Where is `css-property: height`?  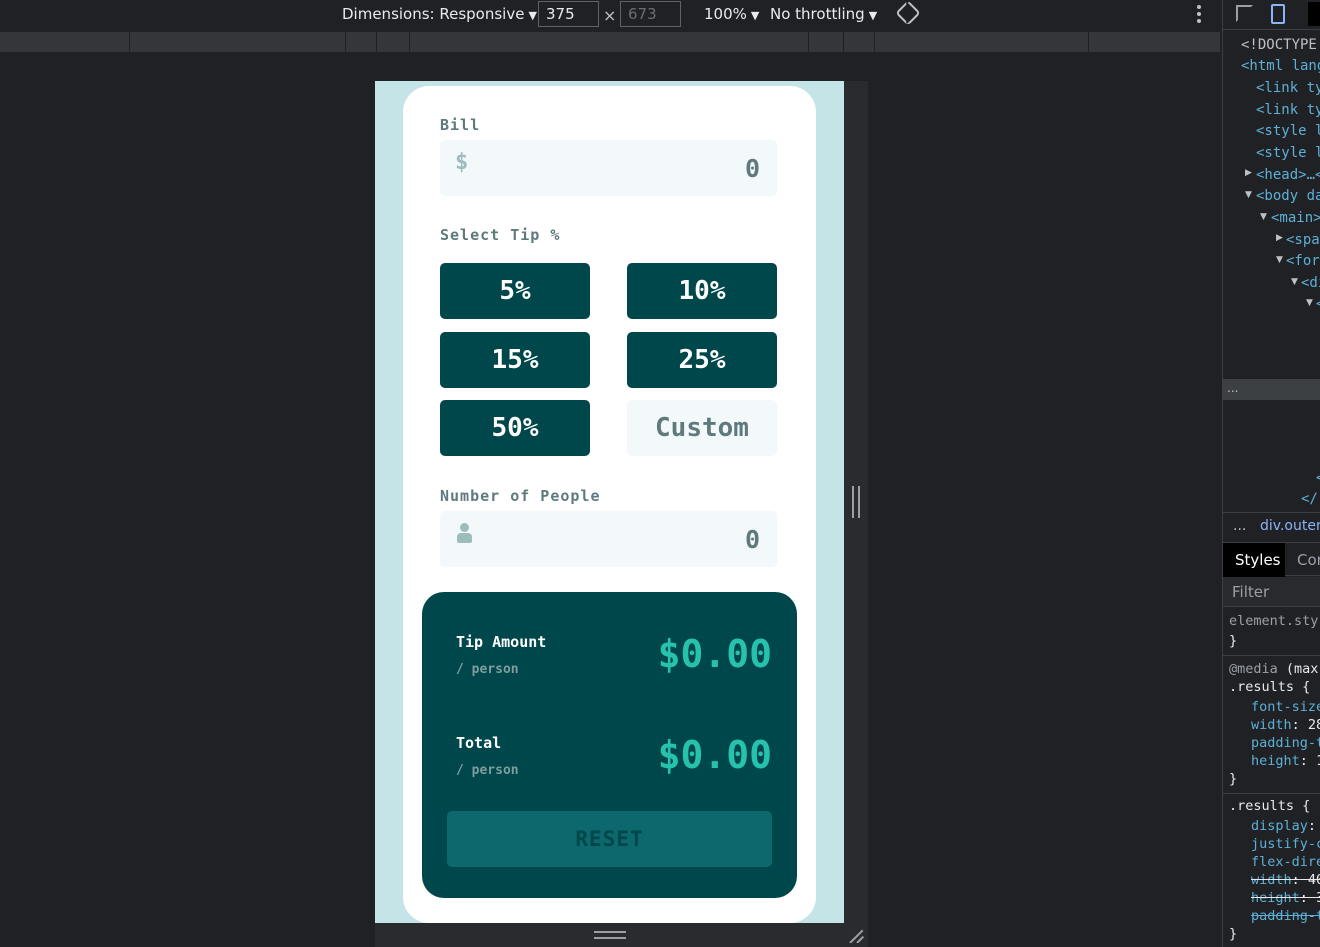 css-property: height is located at coordinates (1275, 761).